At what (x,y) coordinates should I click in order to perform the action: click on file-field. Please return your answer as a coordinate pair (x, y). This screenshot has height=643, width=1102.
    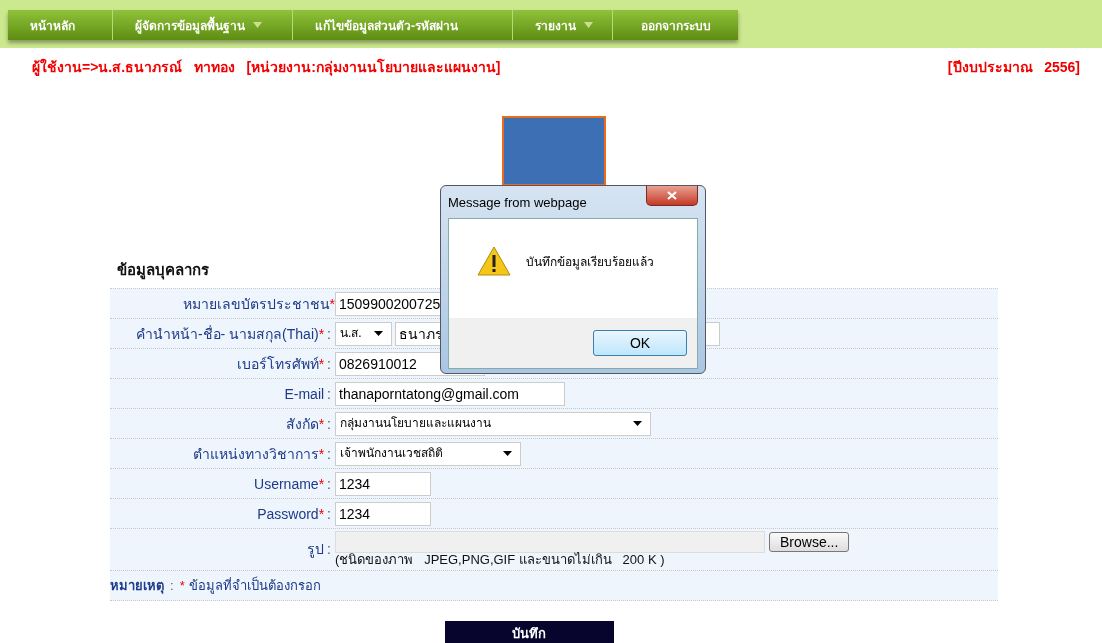
    Looking at the image, I should click on (550, 542).